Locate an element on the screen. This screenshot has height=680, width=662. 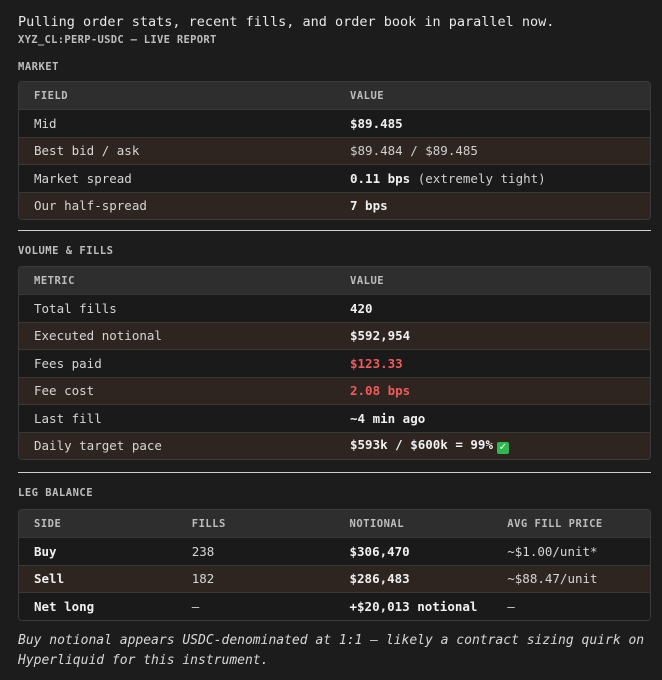
column-header: NOTIONAL is located at coordinates (377, 523).